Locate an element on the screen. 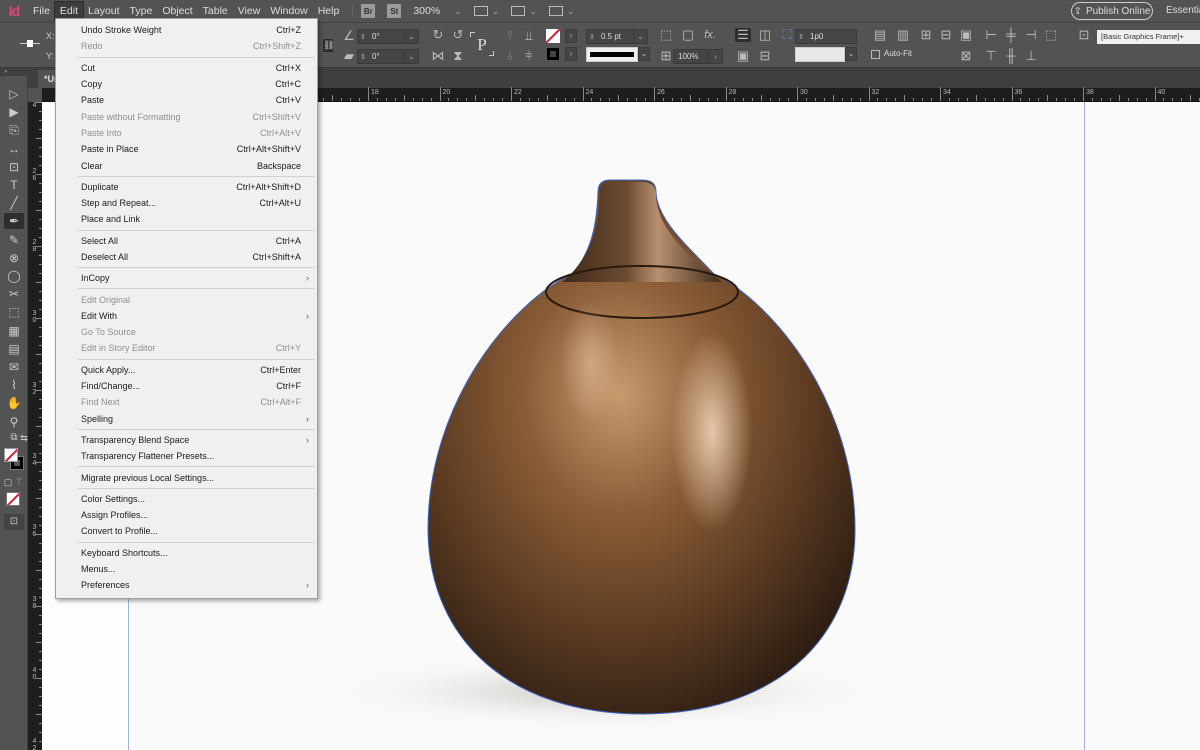  stroke-weight-field: ⇕ 0.5 pt ⌄ is located at coordinates (617, 36).